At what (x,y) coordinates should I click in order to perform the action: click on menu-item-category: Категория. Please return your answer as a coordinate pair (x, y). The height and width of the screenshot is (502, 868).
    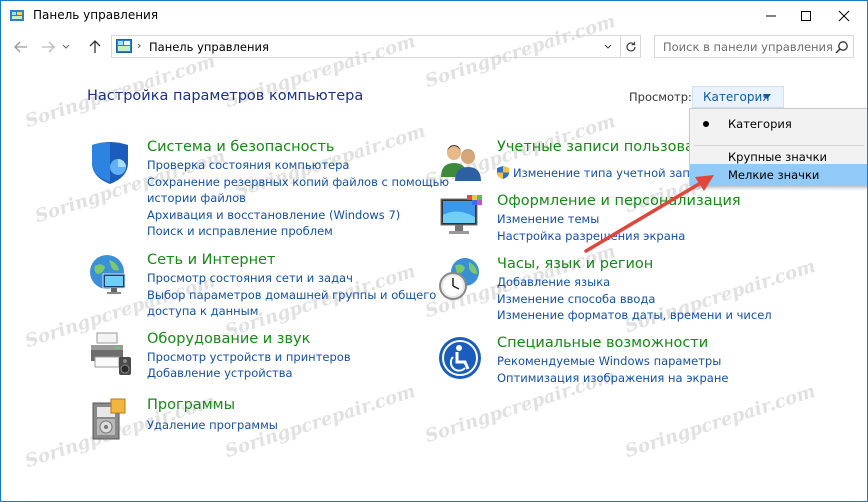
    Looking at the image, I should click on (778, 124).